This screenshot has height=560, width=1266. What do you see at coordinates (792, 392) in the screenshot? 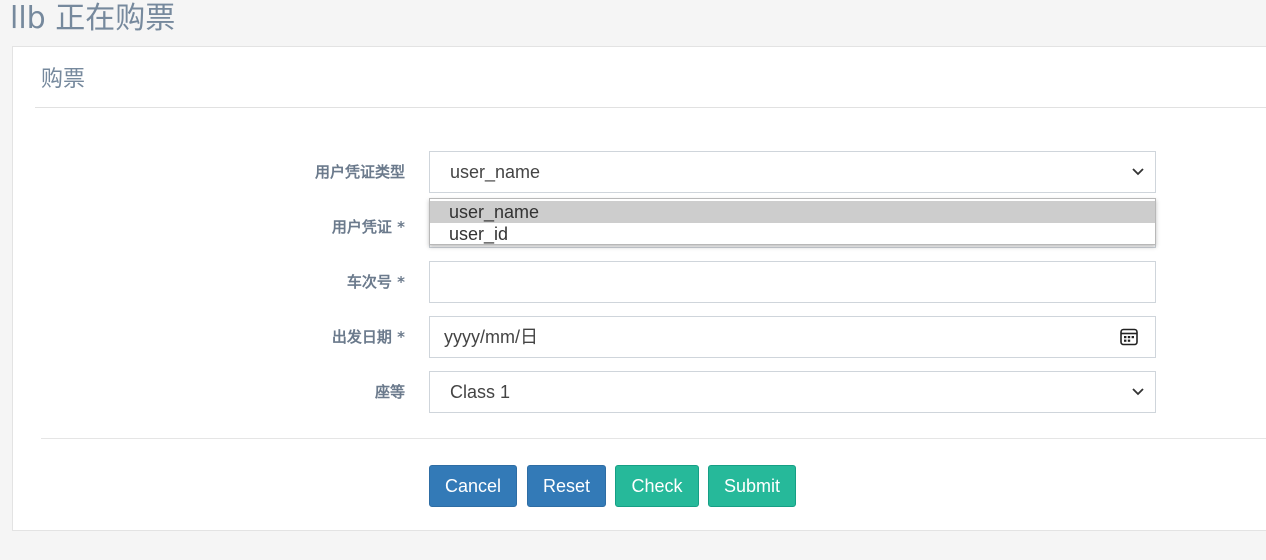
I see `seat-class-select: Class 1` at bounding box center [792, 392].